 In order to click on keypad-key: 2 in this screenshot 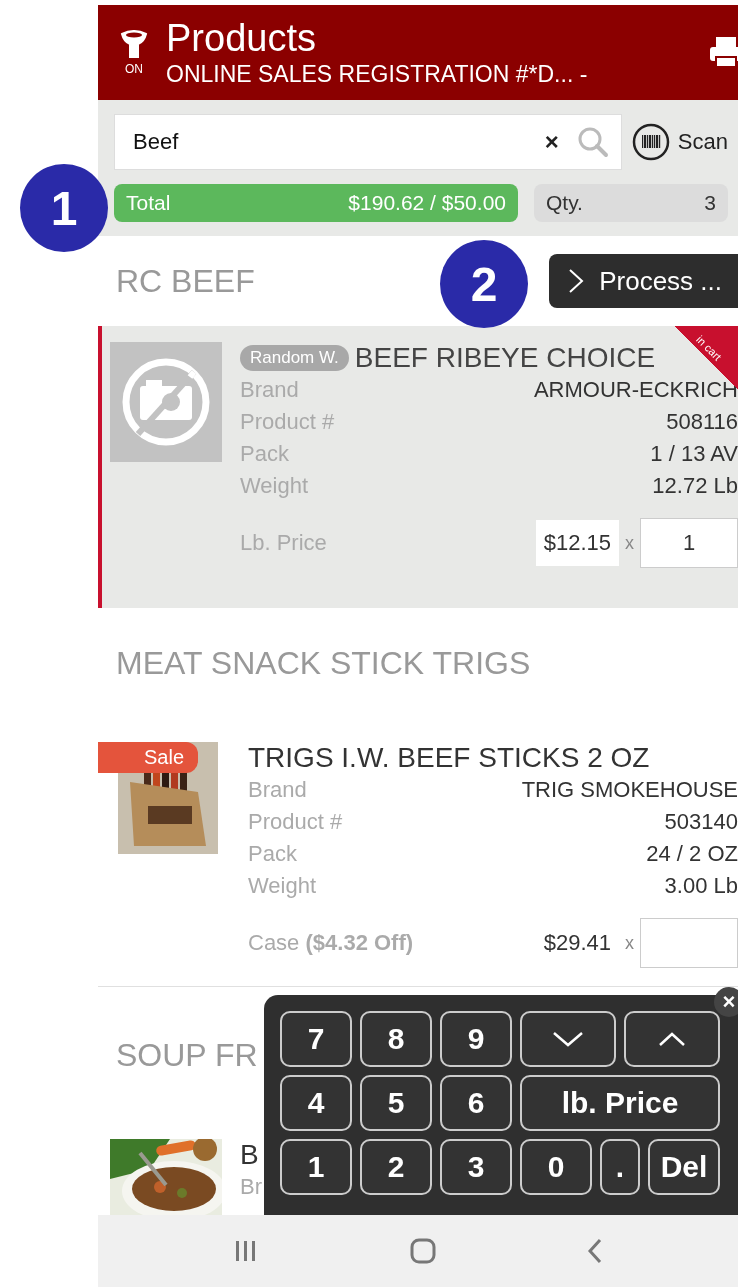, I will do `click(396, 1167)`.